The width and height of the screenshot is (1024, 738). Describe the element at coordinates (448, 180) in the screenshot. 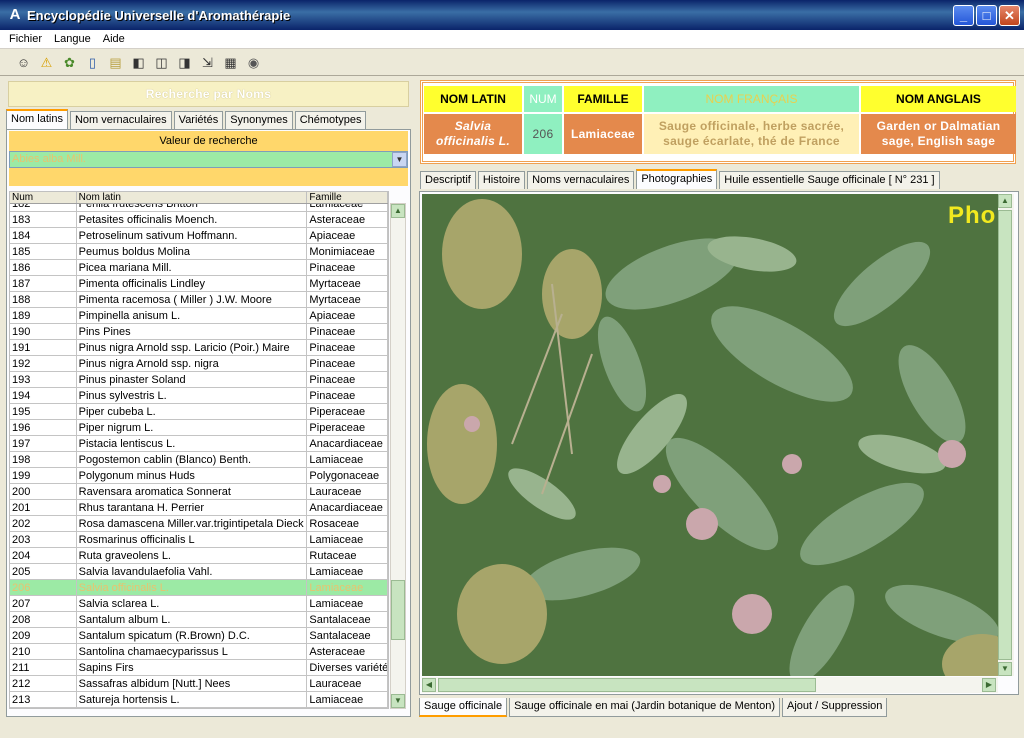

I see `tab-descriptif: Descriptif` at that location.